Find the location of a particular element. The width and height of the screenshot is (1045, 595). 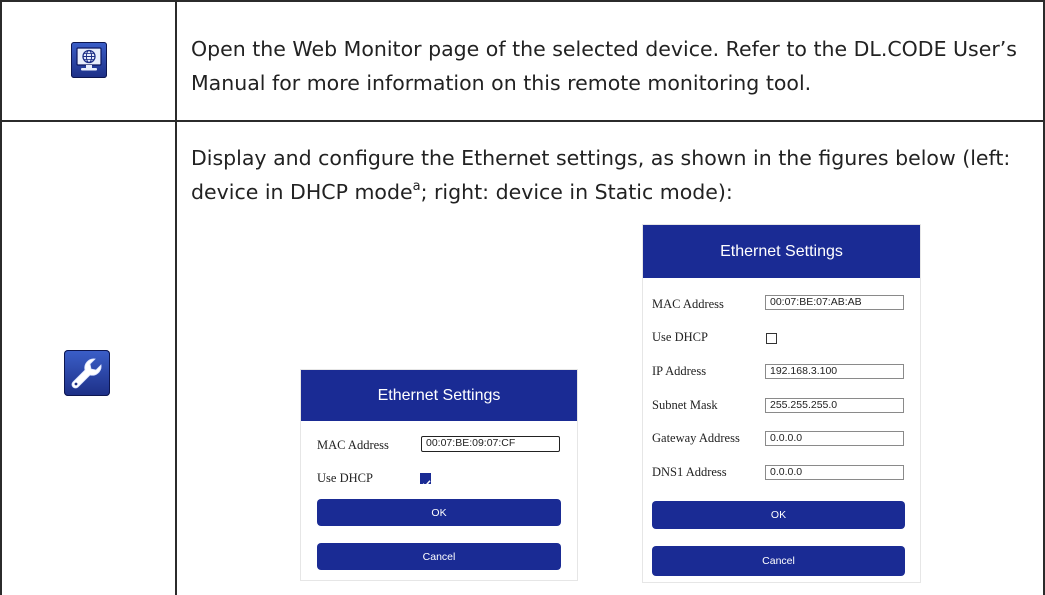

mac-address-row: MAC Address 00:07:BE:07:AB:AB is located at coordinates (781, 305).